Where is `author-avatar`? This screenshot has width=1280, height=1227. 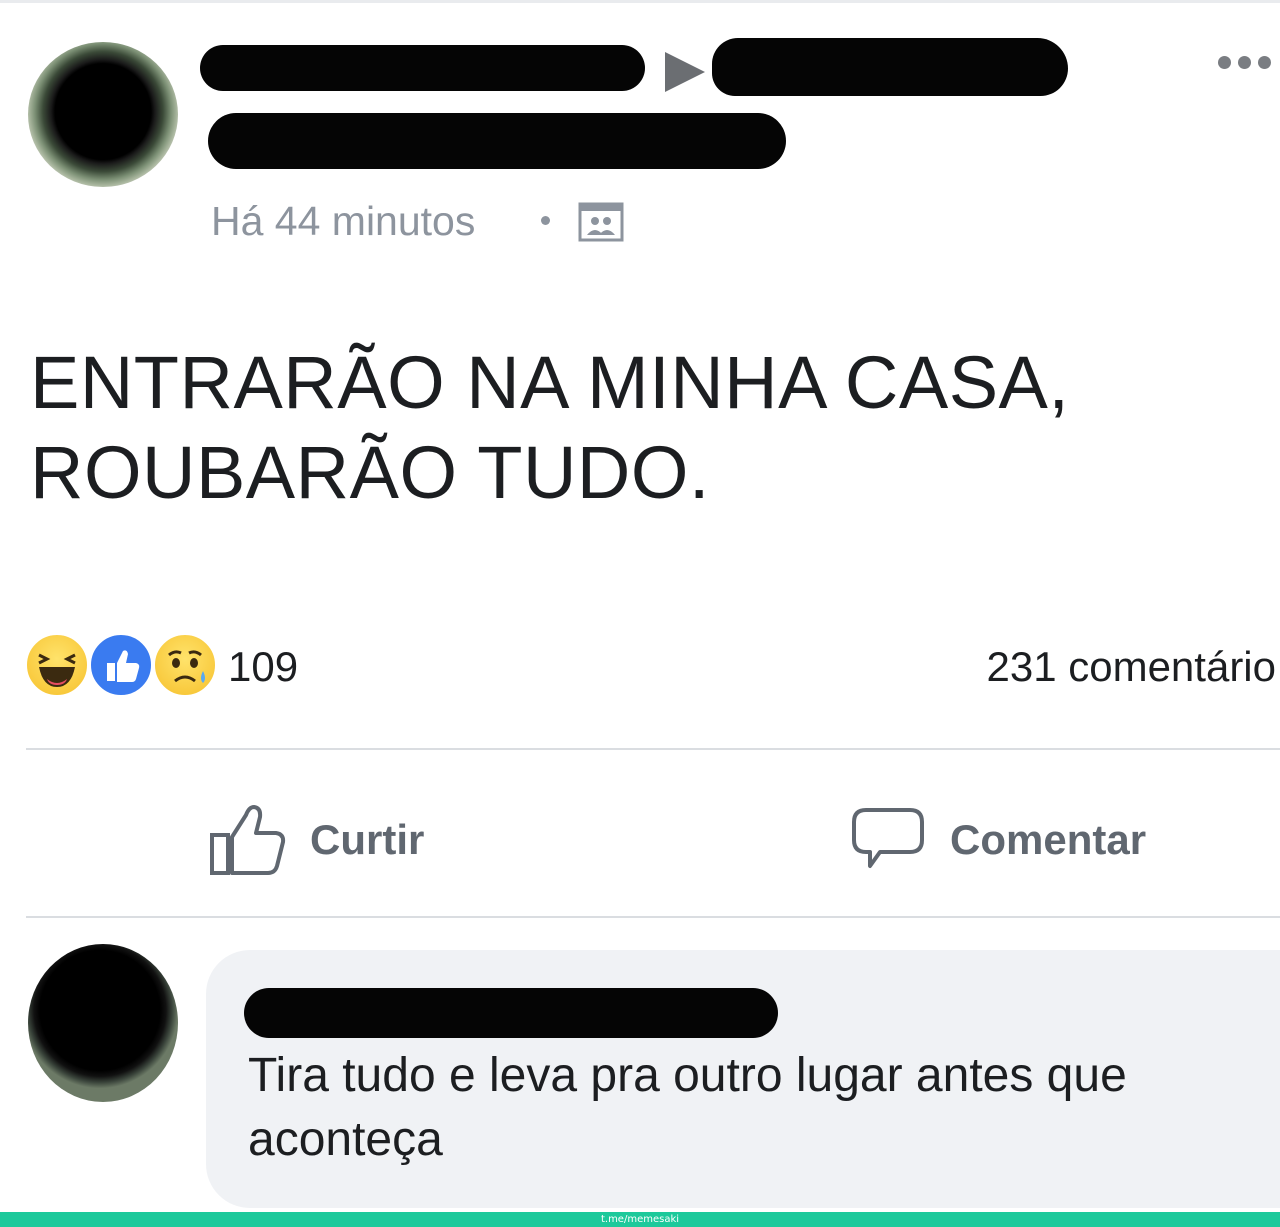
author-avatar is located at coordinates (103, 114).